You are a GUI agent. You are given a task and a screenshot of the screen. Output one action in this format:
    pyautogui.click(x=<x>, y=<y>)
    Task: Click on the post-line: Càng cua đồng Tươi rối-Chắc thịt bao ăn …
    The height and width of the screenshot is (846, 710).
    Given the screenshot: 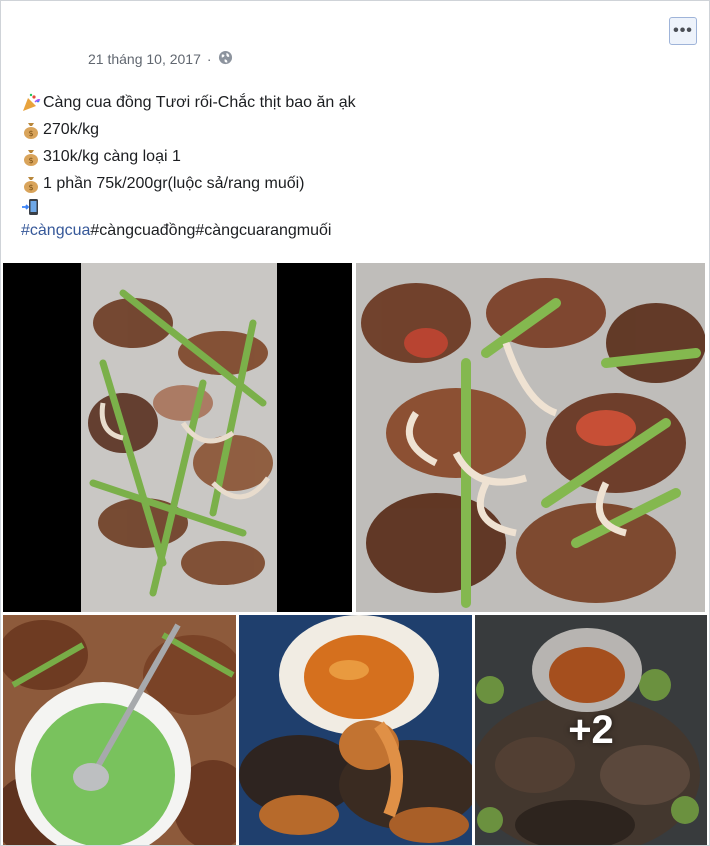 What is the action you would take?
    pyautogui.click(x=361, y=102)
    